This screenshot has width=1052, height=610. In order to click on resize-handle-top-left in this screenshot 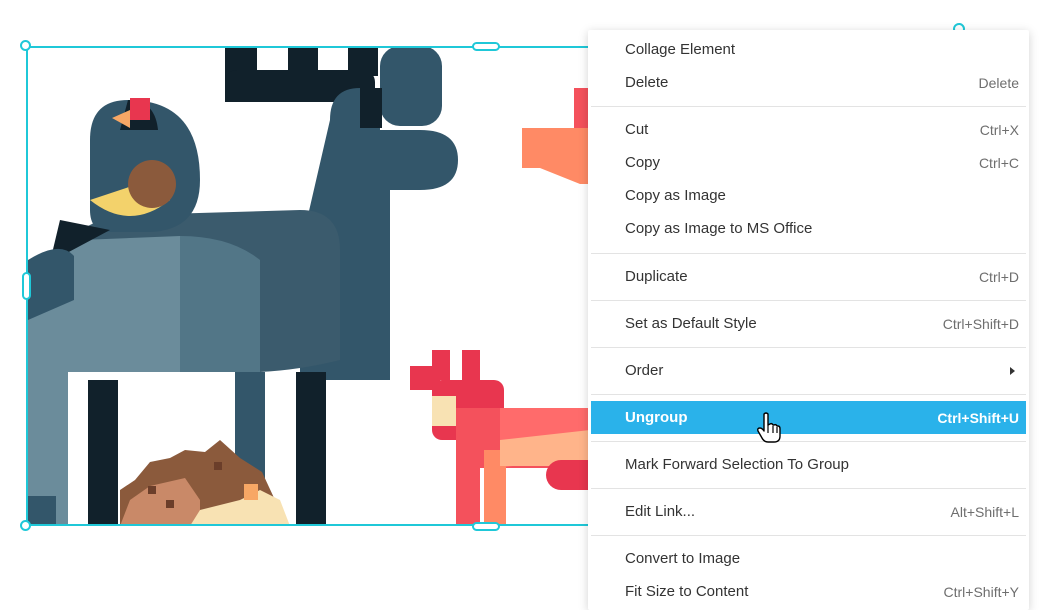, I will do `click(25, 45)`.